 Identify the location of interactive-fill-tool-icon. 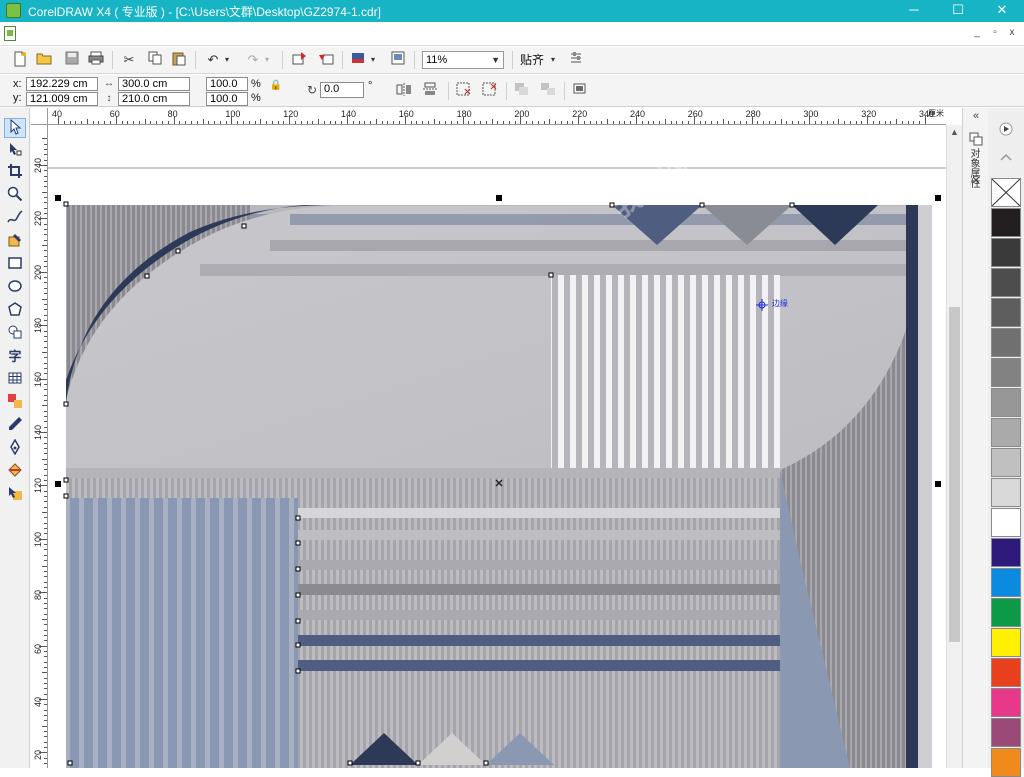
(15, 495).